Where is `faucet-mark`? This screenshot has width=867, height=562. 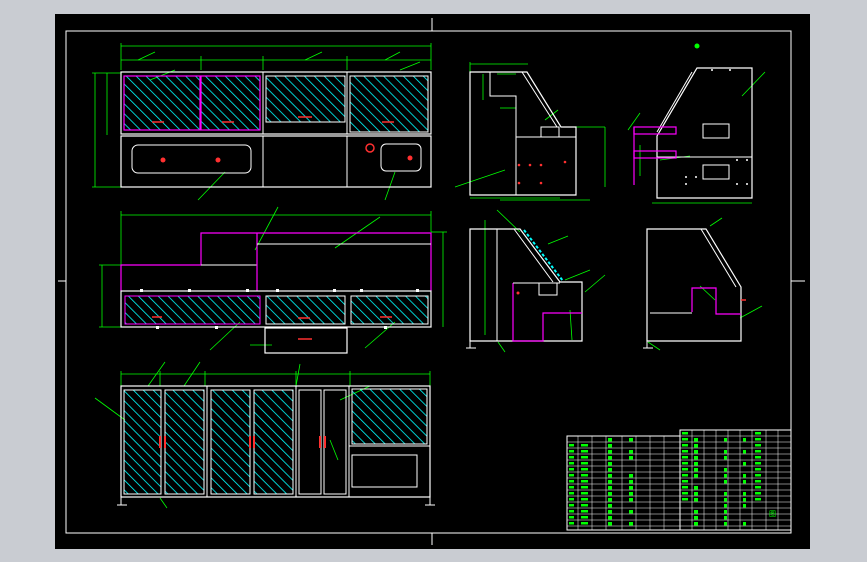 faucet-mark is located at coordinates (218, 160).